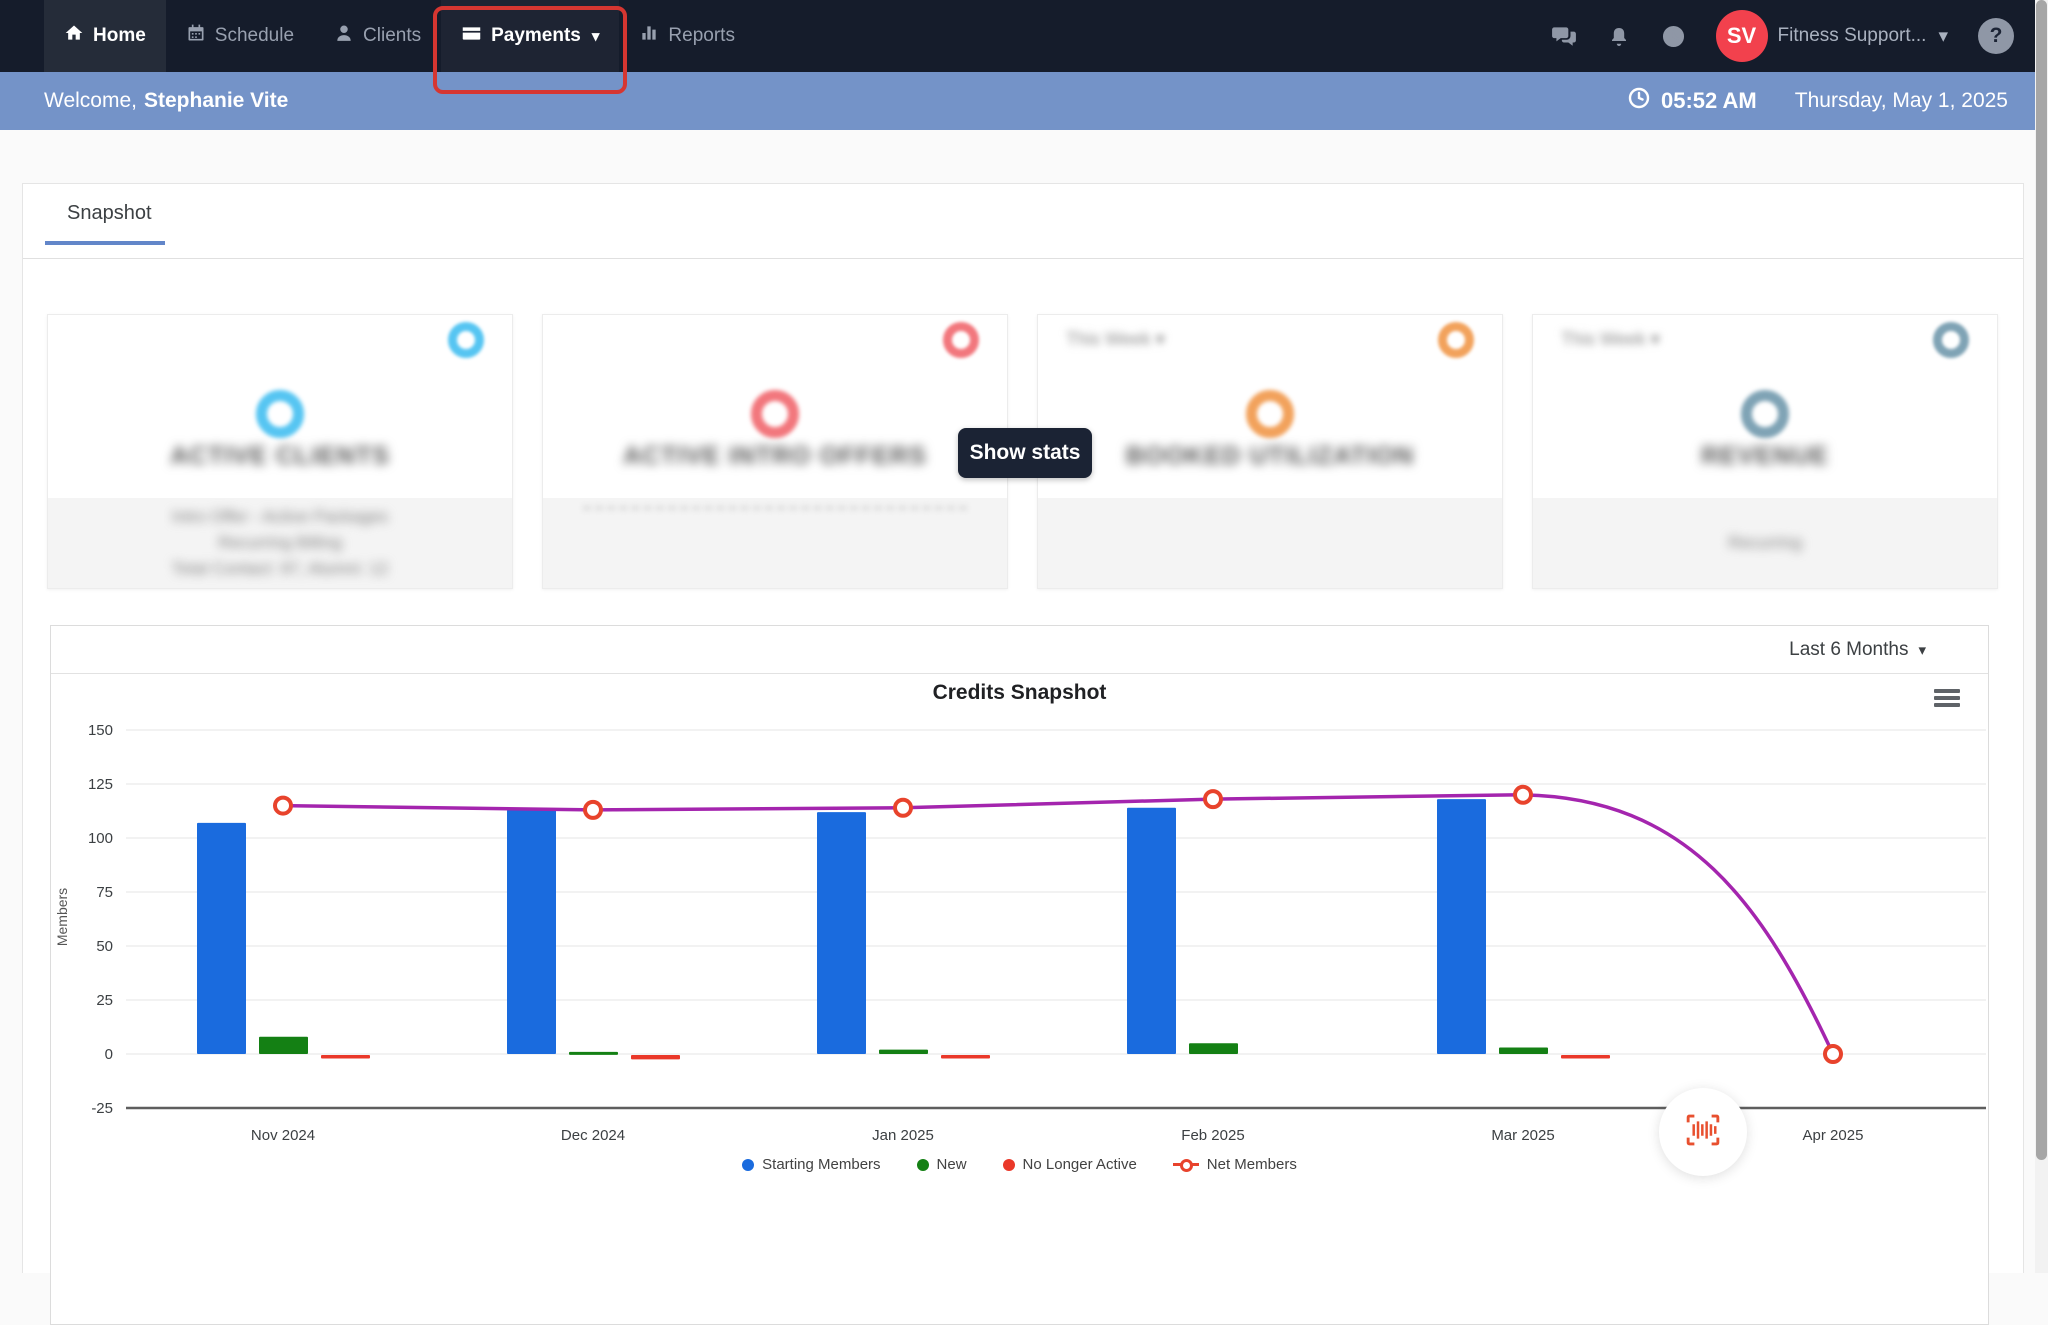  I want to click on nav-item-payments: Payments ▾, so click(530, 47).